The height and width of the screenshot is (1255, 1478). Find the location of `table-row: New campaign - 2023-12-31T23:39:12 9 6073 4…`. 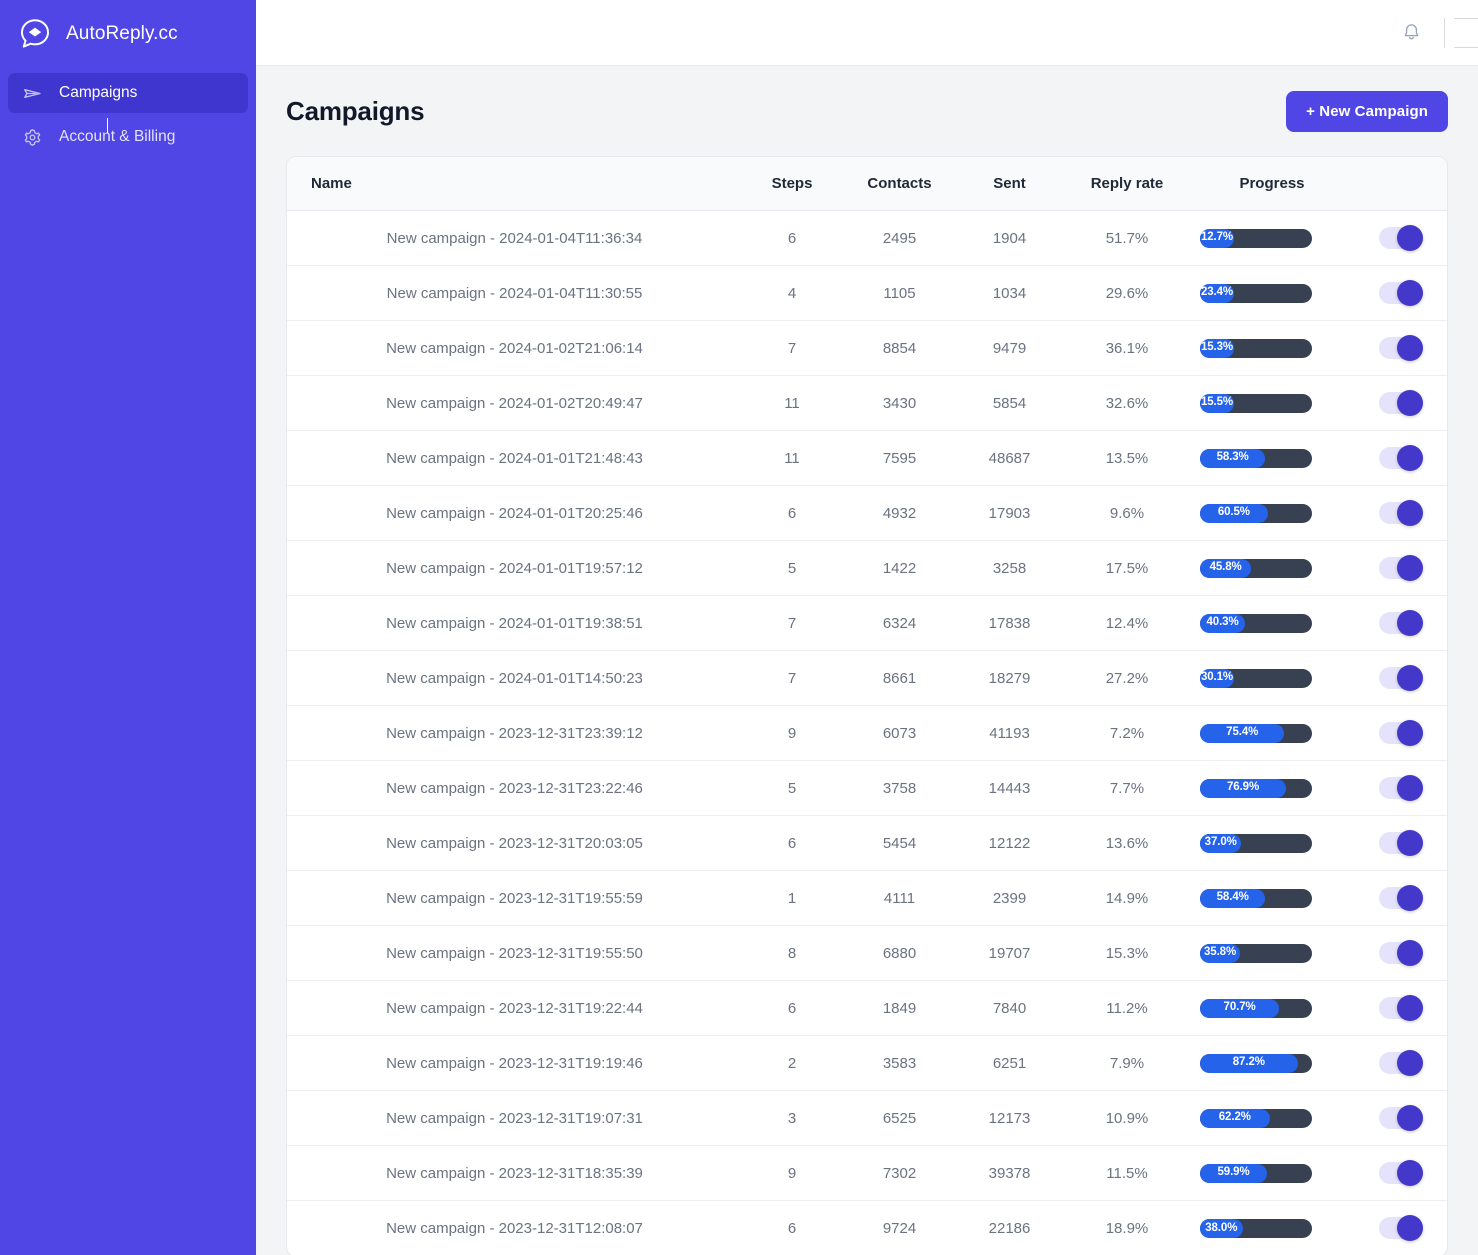

table-row: New campaign - 2023-12-31T23:39:12 9 6073 4… is located at coordinates (867, 733).